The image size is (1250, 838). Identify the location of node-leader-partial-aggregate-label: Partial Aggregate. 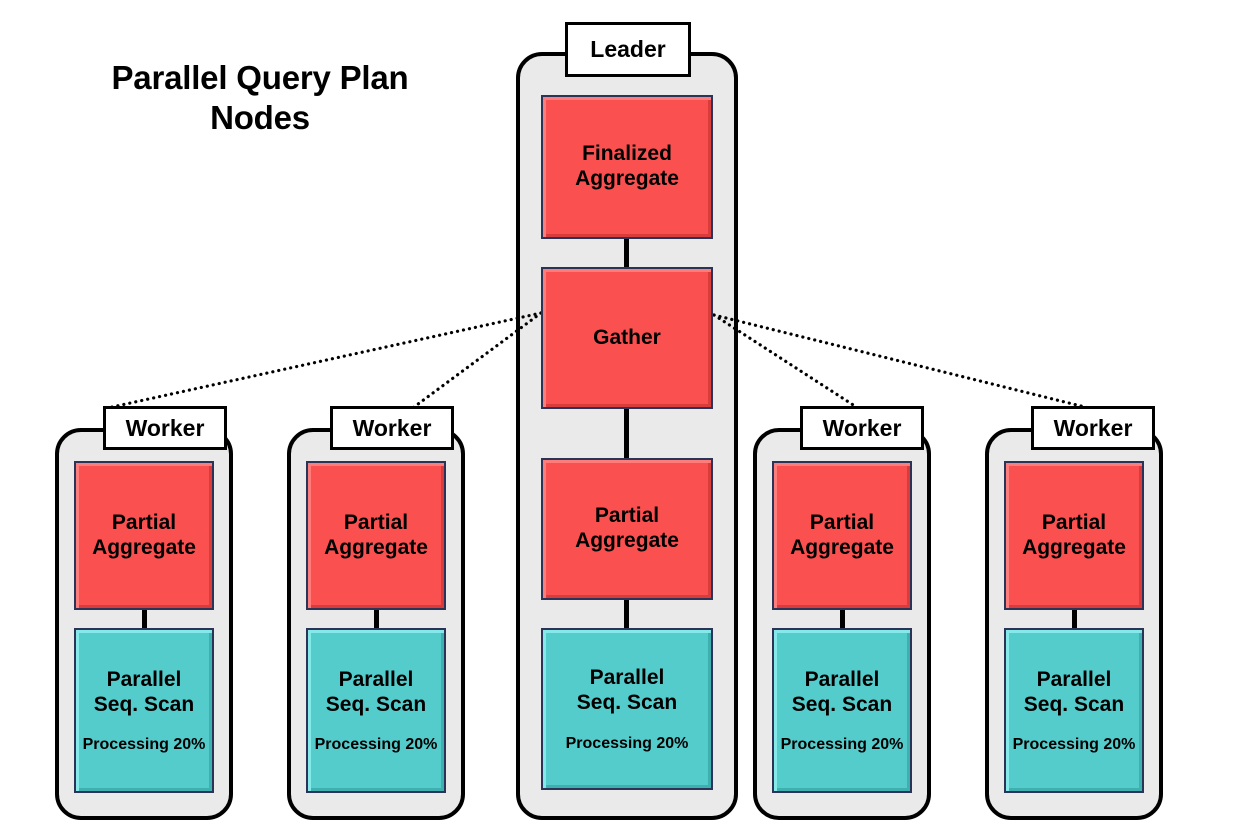
(627, 528).